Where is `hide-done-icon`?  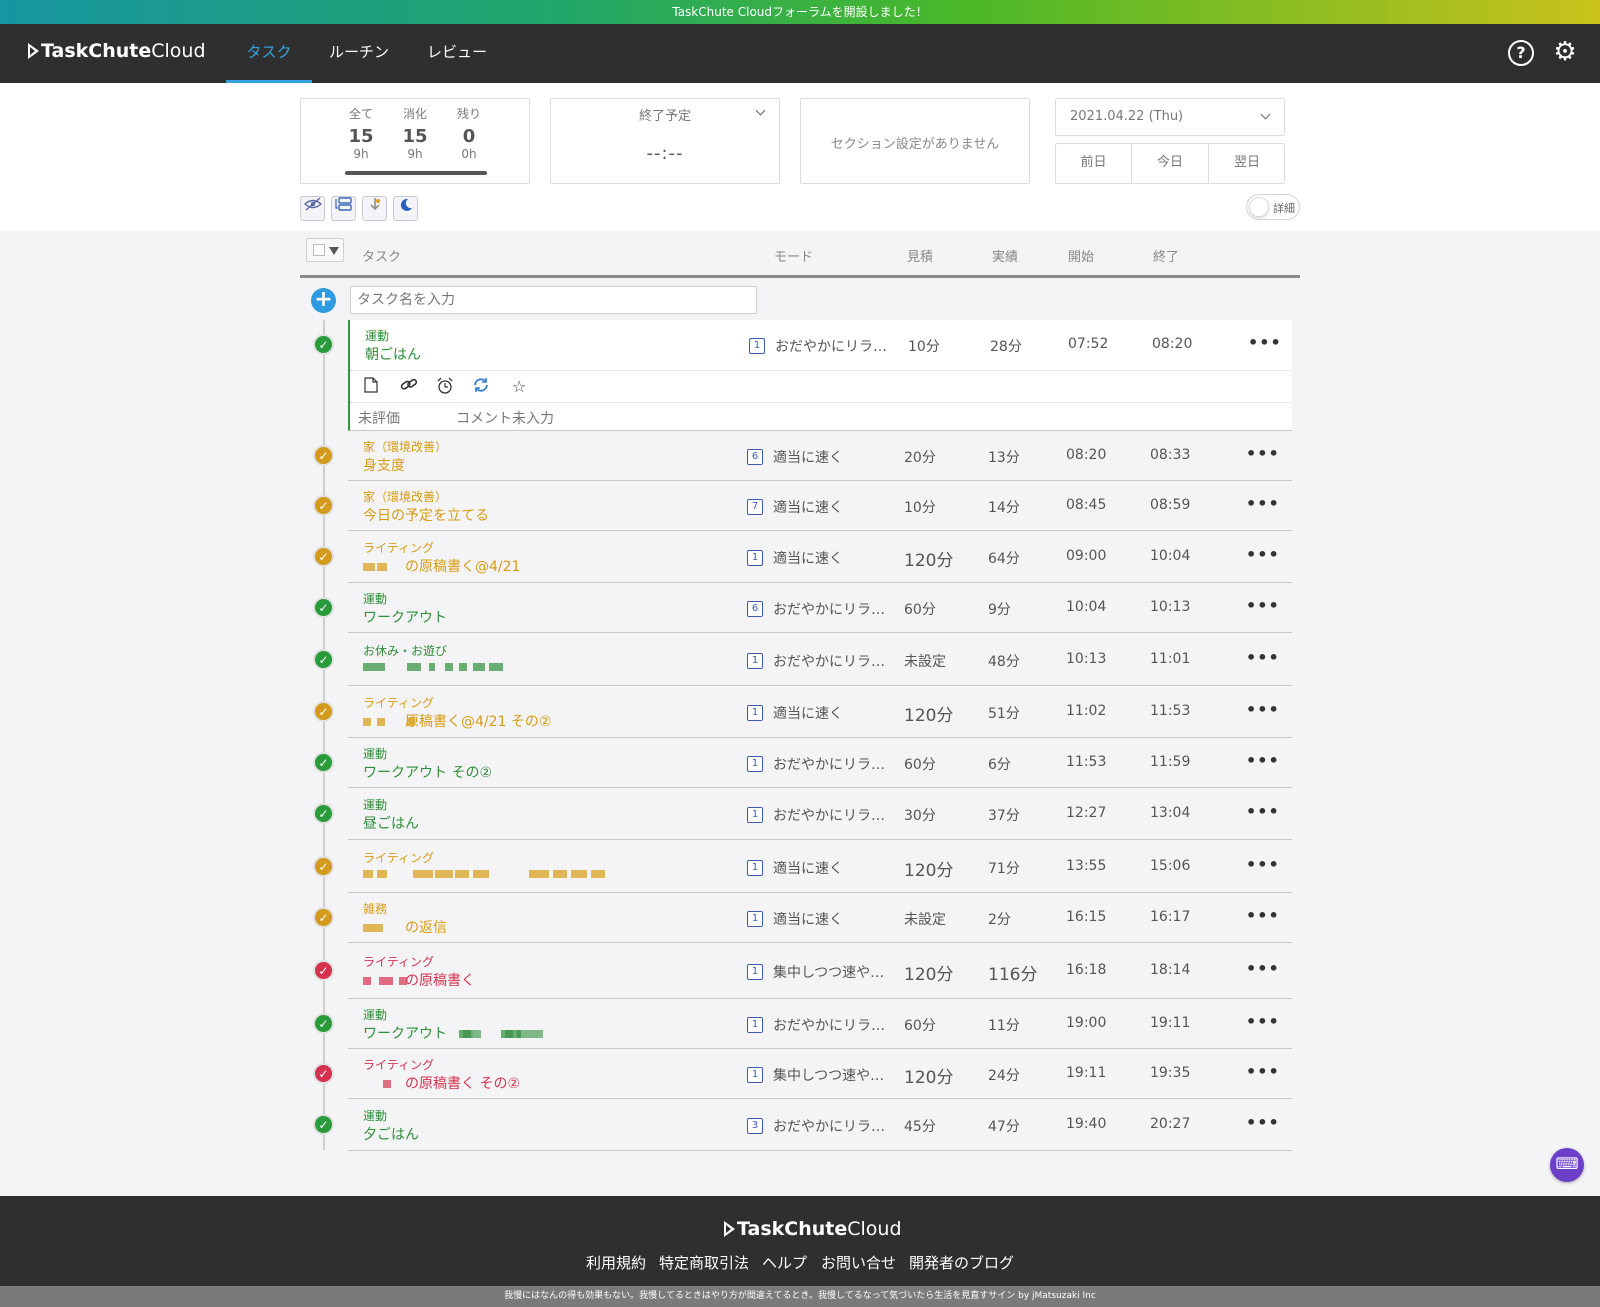 hide-done-icon is located at coordinates (312, 208).